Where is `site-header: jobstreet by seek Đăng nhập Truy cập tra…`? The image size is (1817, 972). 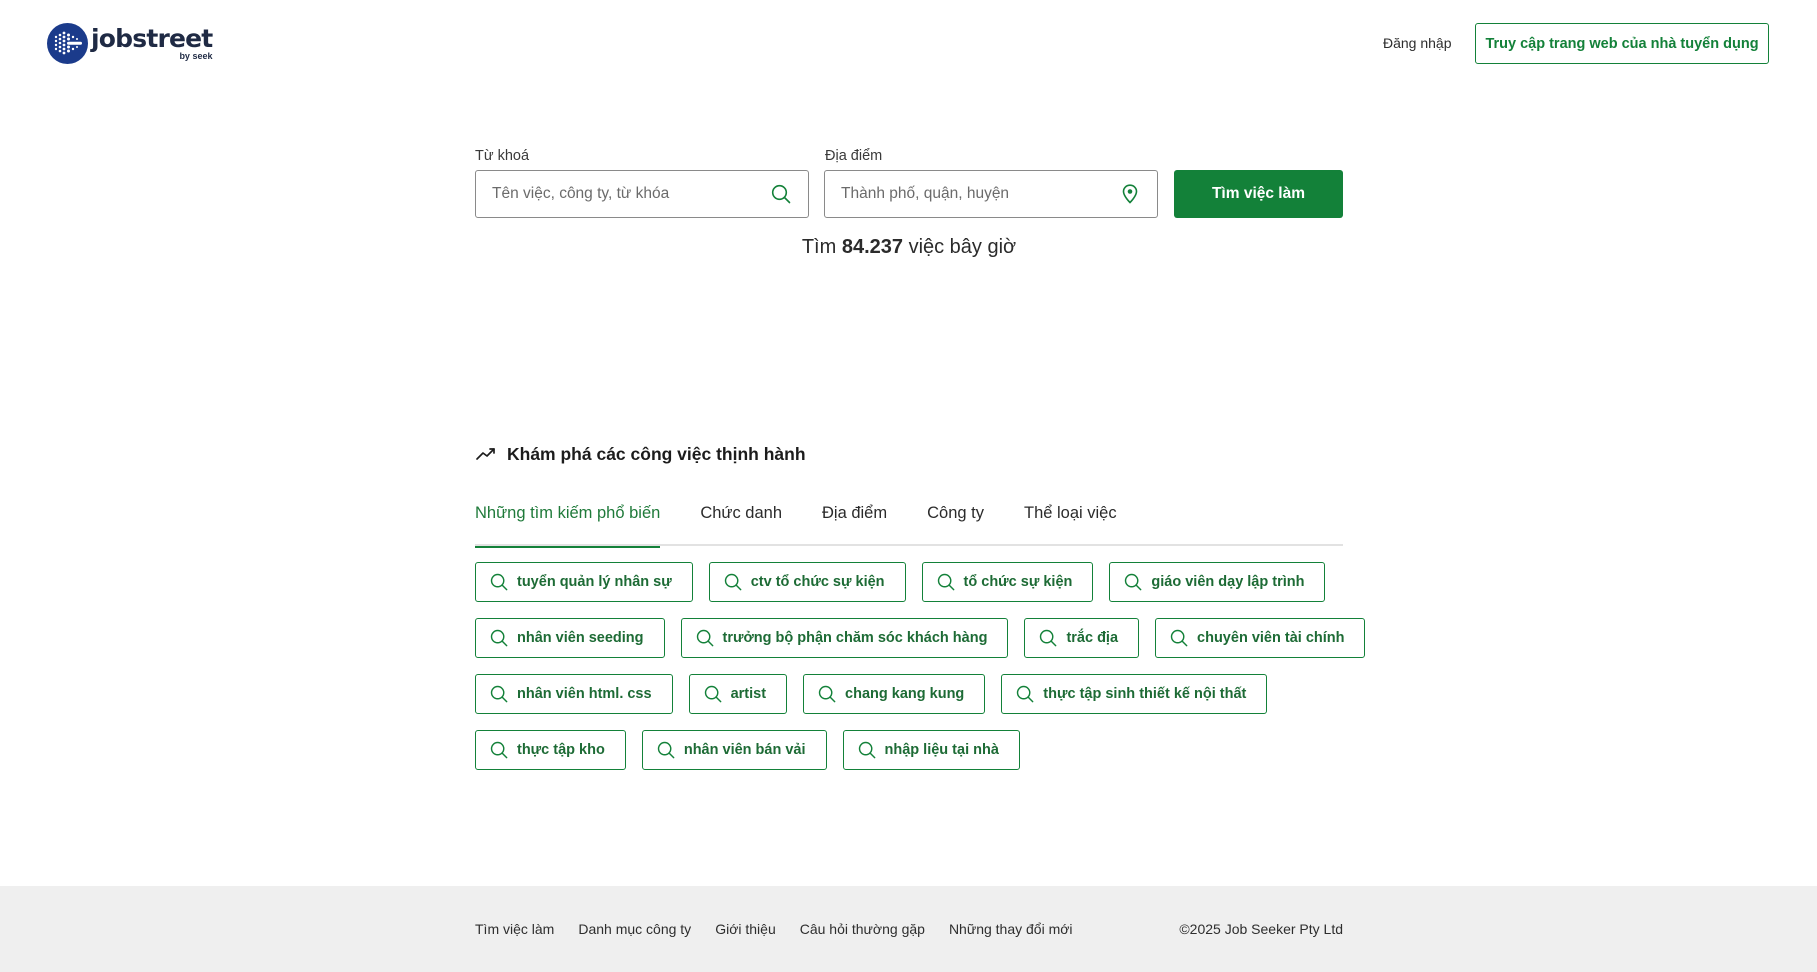
site-header: jobstreet by seek Đăng nhập Truy cập tra… is located at coordinates (908, 45).